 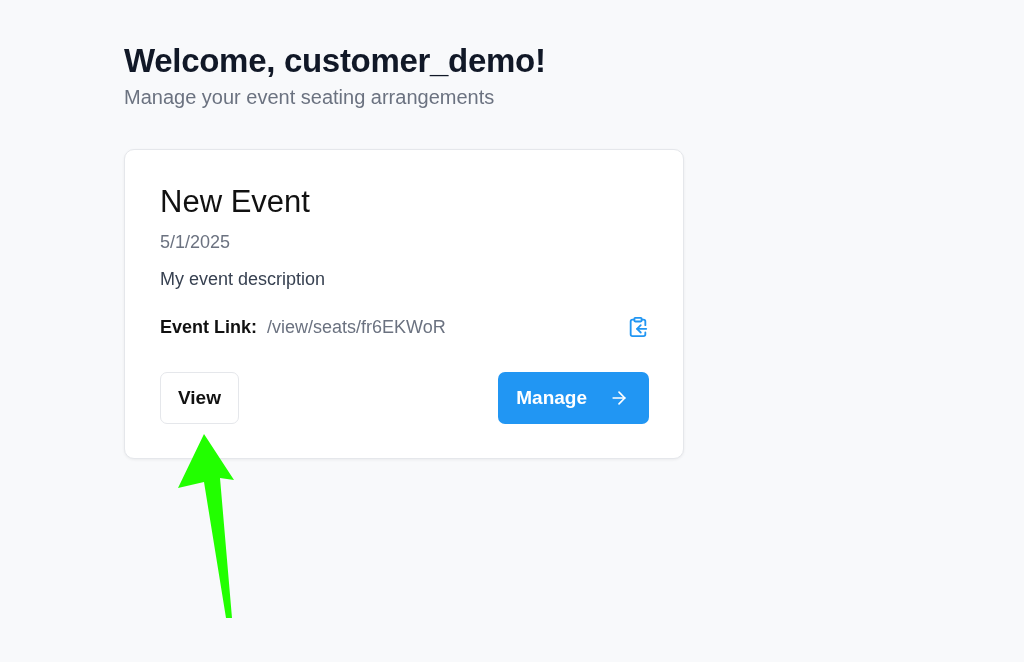 What do you see at coordinates (638, 327) in the screenshot?
I see `copy-link-icon` at bounding box center [638, 327].